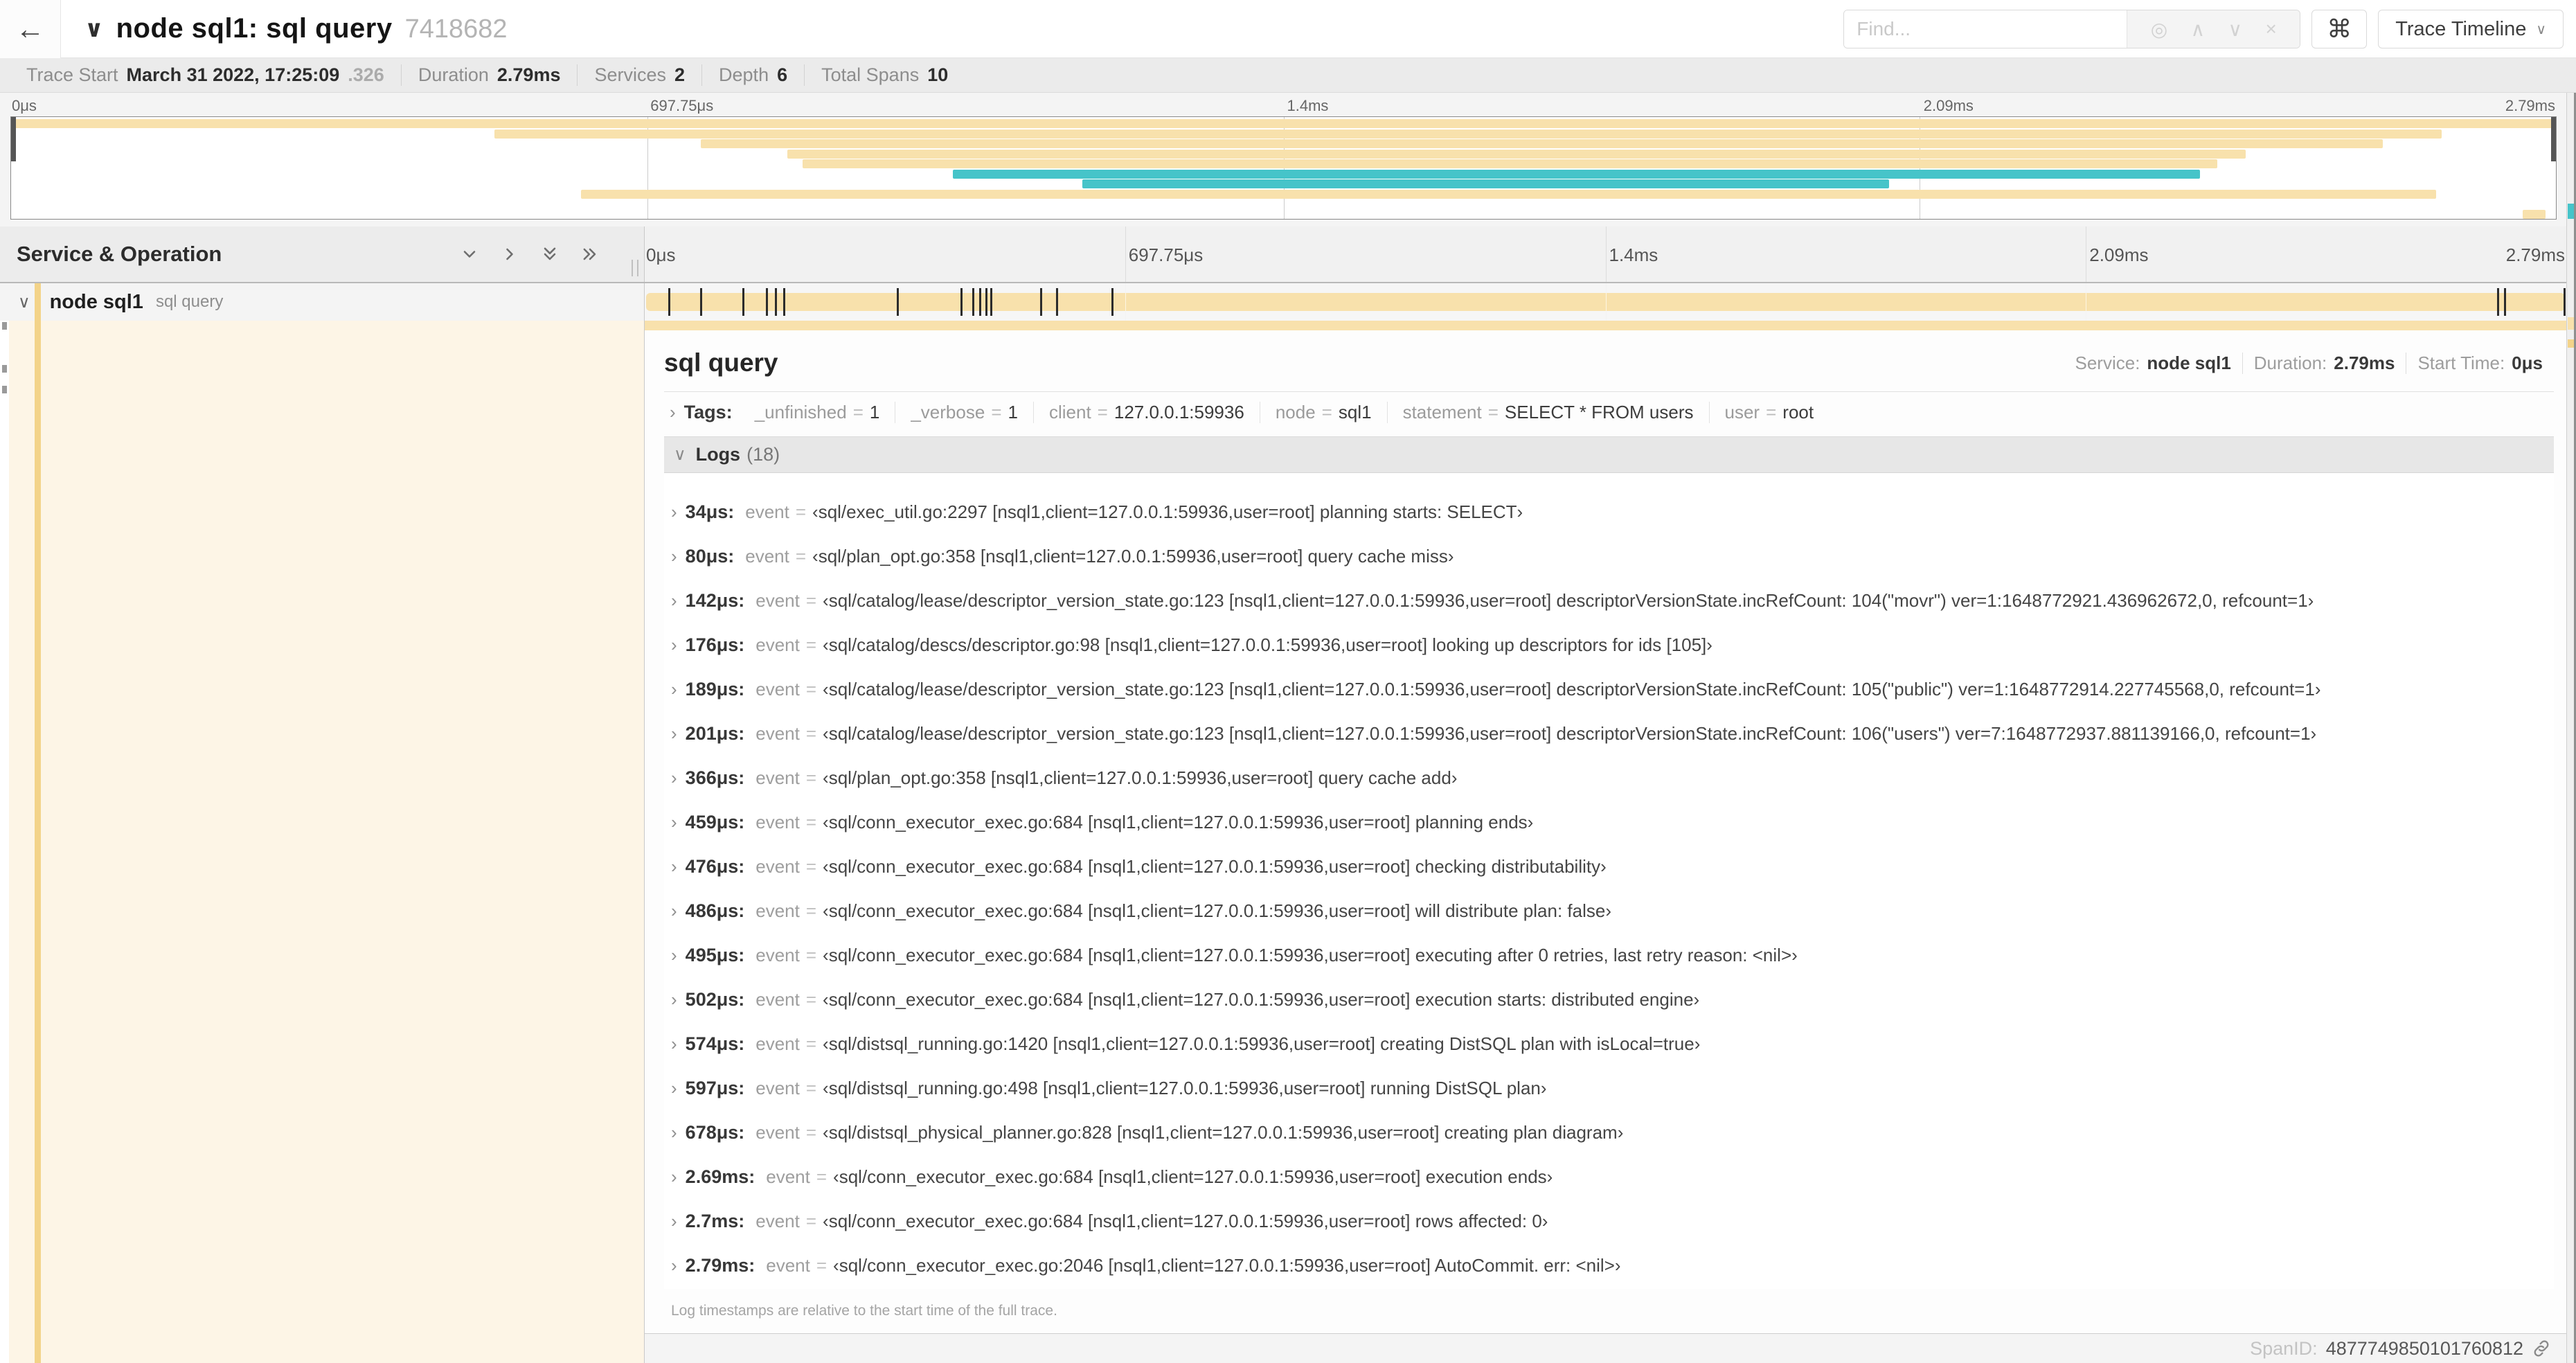 The width and height of the screenshot is (2576, 1363). Describe the element at coordinates (2571, 343) in the screenshot. I see `scrollbar-mark` at that location.